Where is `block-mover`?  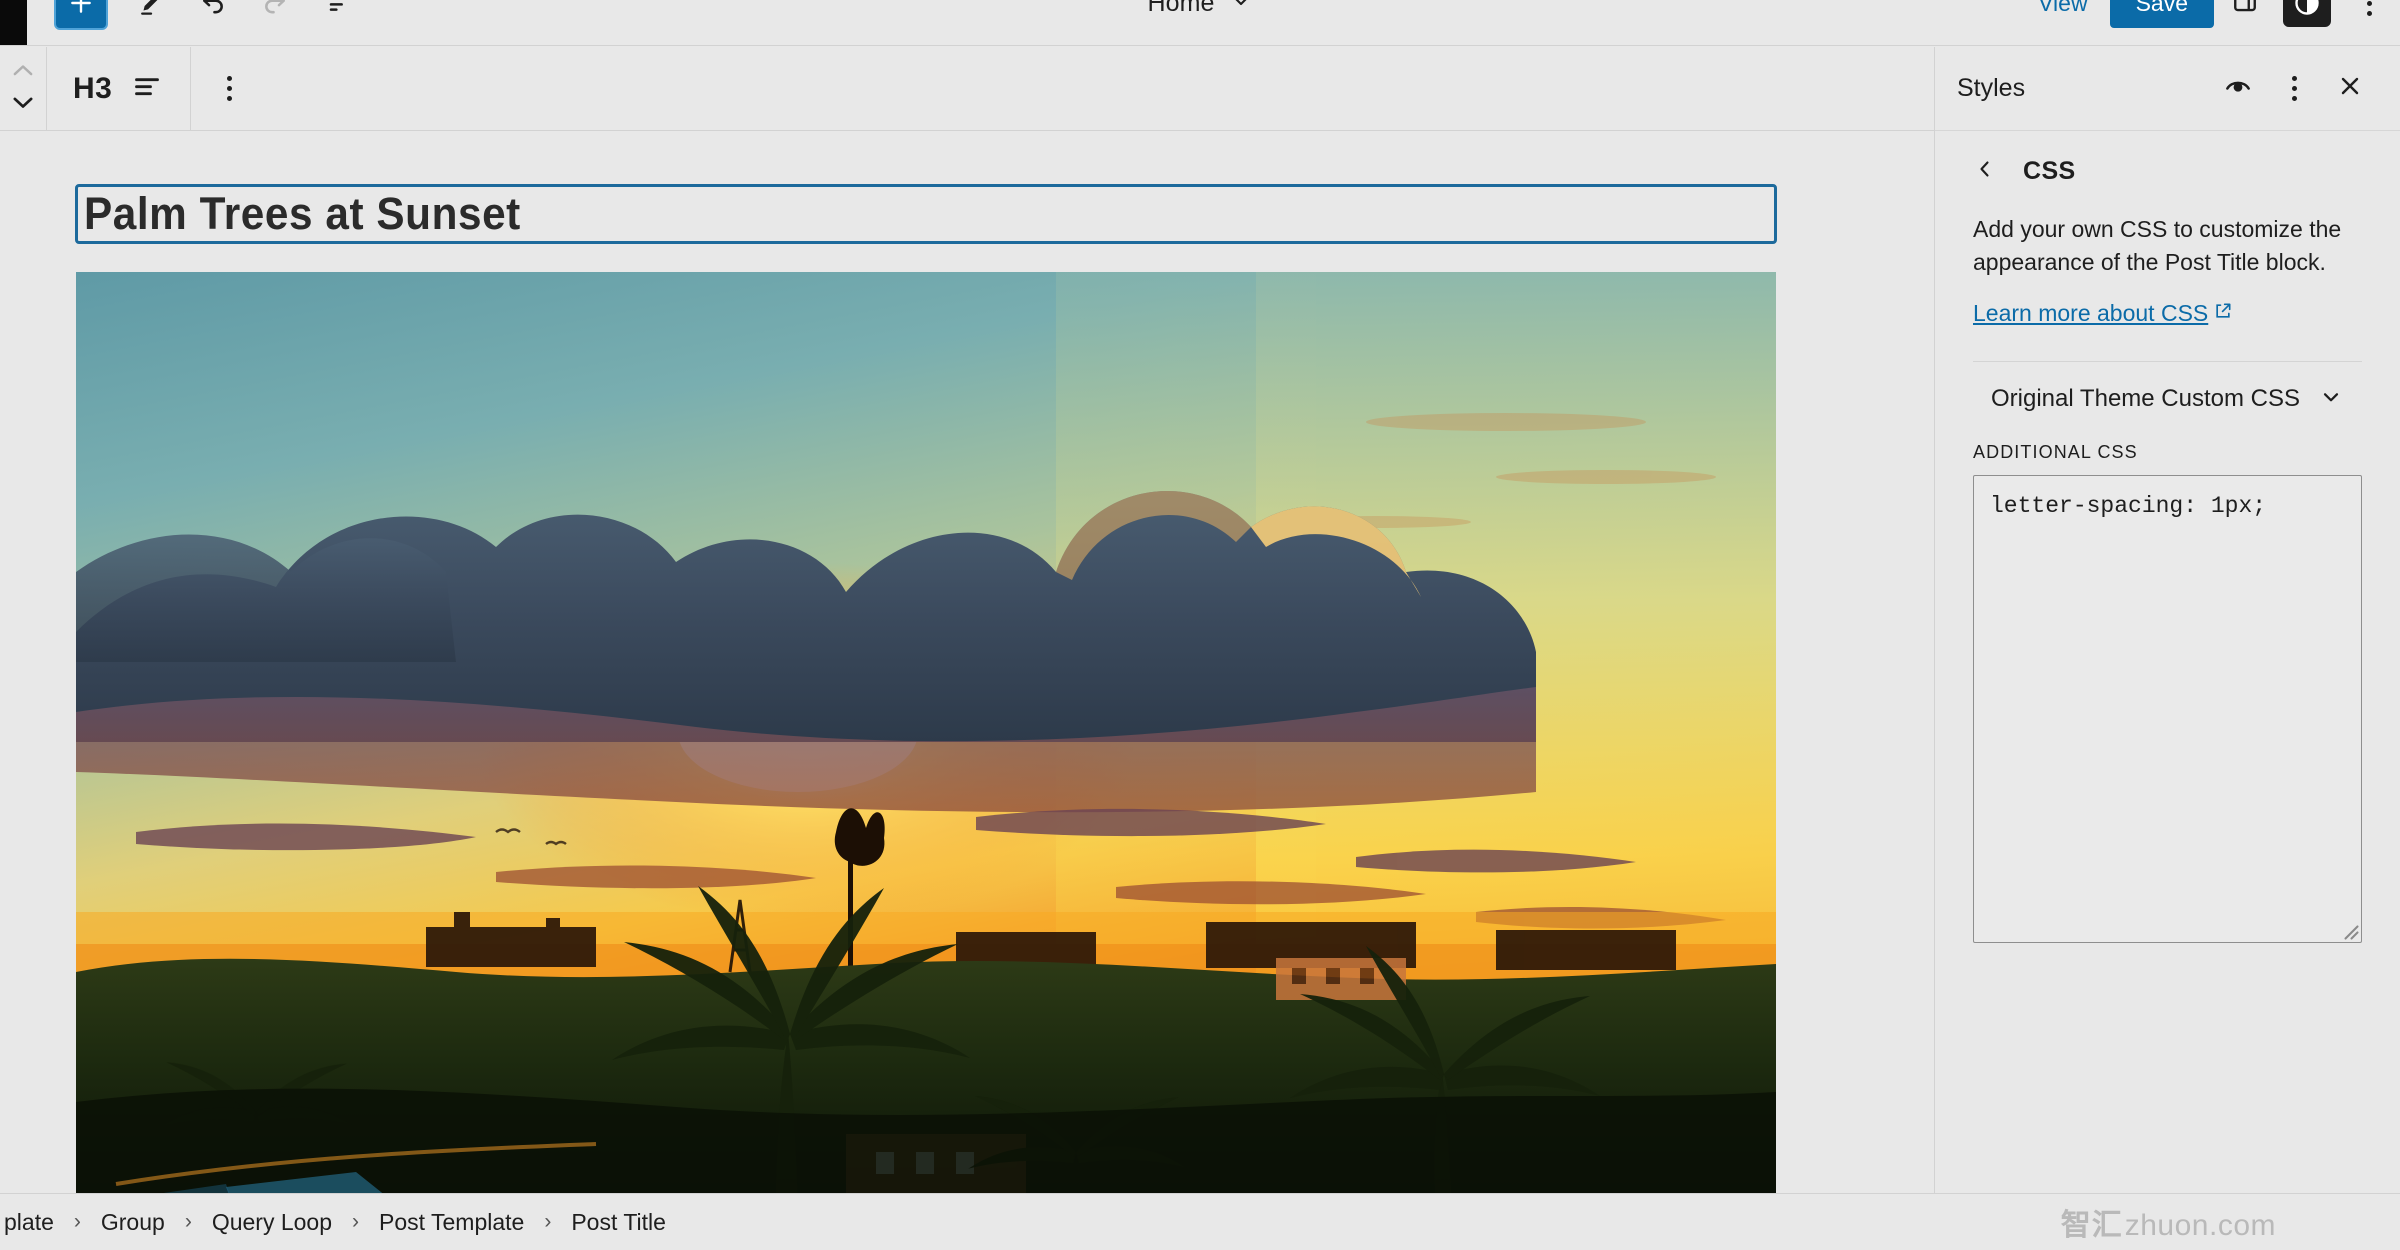 block-mover is located at coordinates (23, 89).